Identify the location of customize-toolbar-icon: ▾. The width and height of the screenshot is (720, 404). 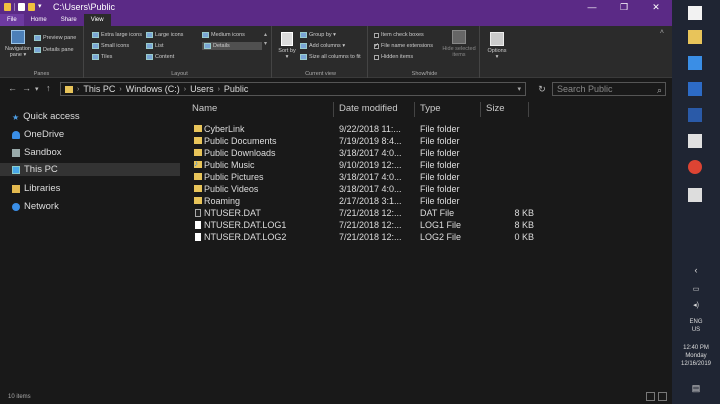
(40, 7).